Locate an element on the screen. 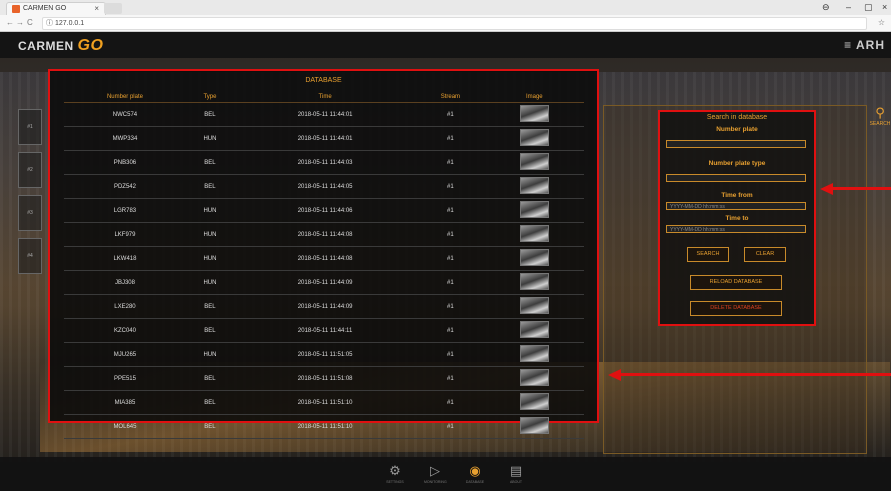  search-button: SEARCH is located at coordinates (708, 254).